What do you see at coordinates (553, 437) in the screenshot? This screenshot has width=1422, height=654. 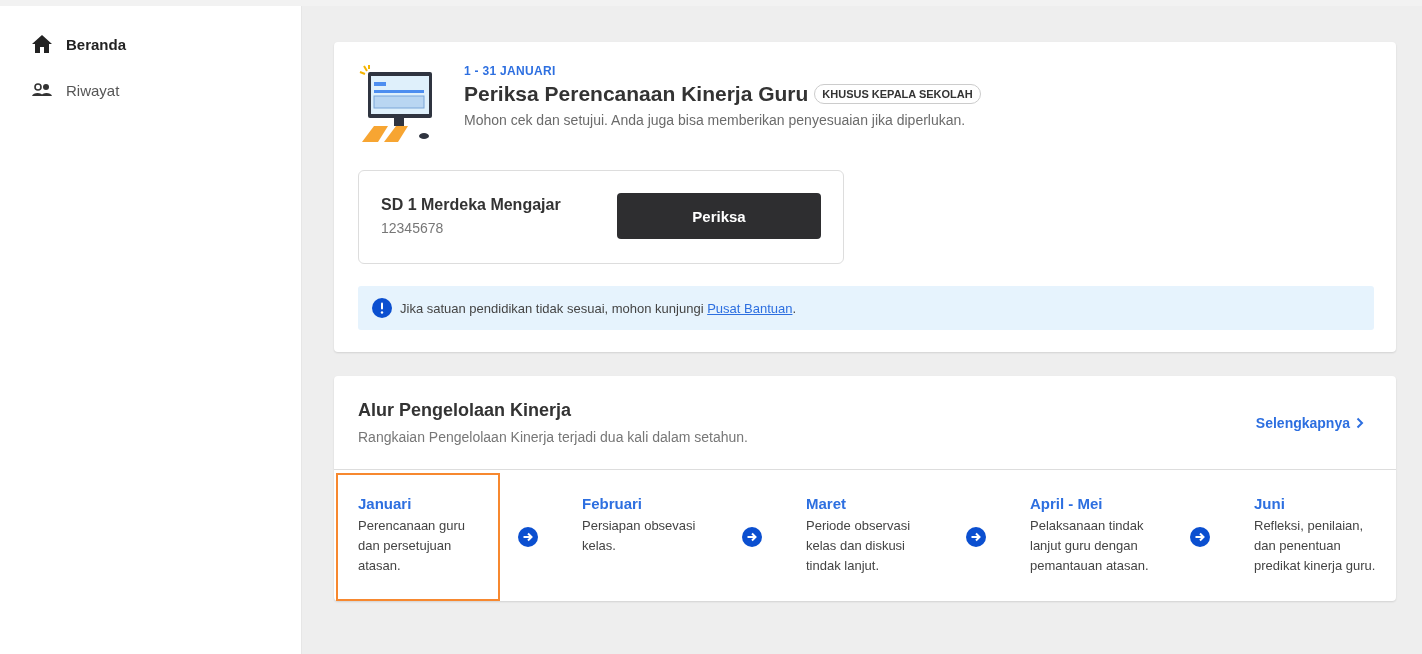 I see `section-subtitle: Rangkaian Pengelolaan Kinerja terjadi dua kali dalam setahun.` at bounding box center [553, 437].